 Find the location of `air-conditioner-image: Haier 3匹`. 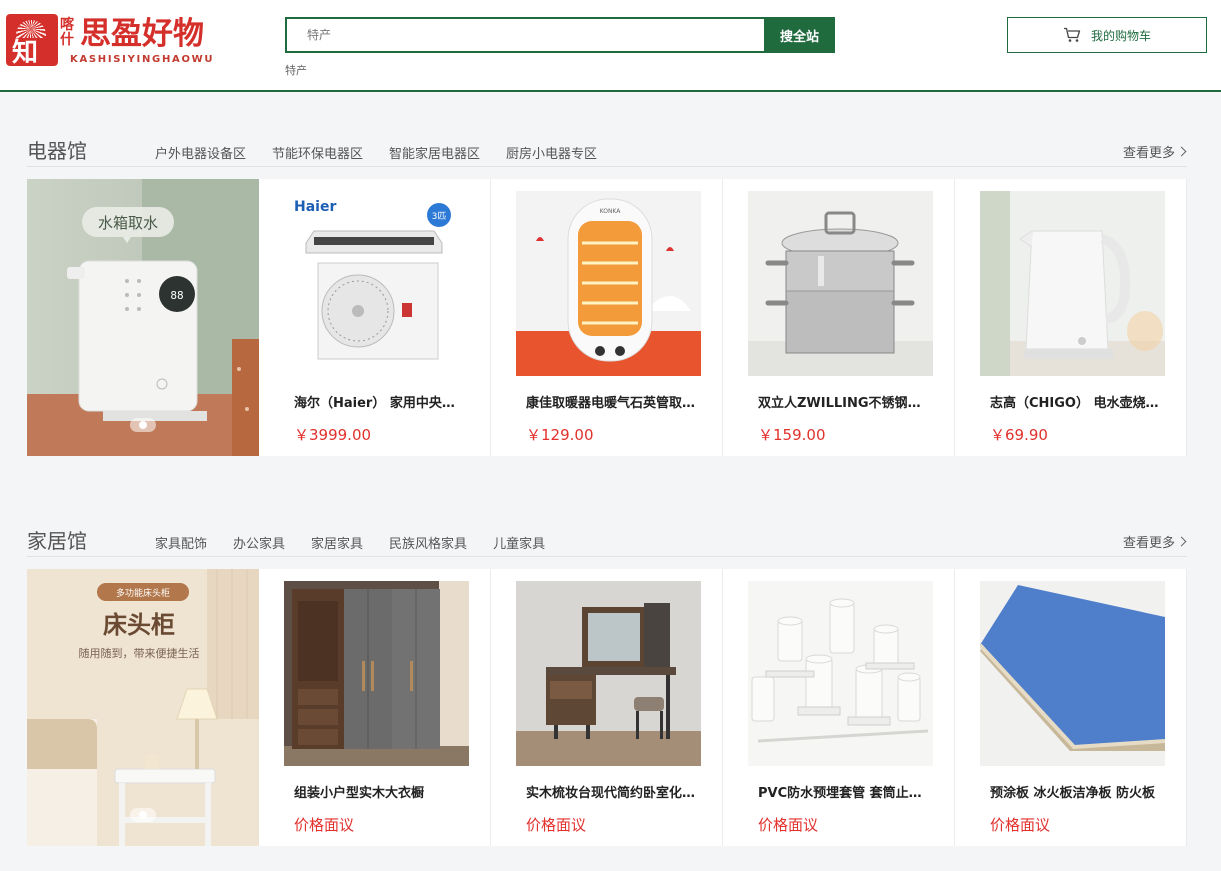

air-conditioner-image: Haier 3匹 is located at coordinates (376, 283).